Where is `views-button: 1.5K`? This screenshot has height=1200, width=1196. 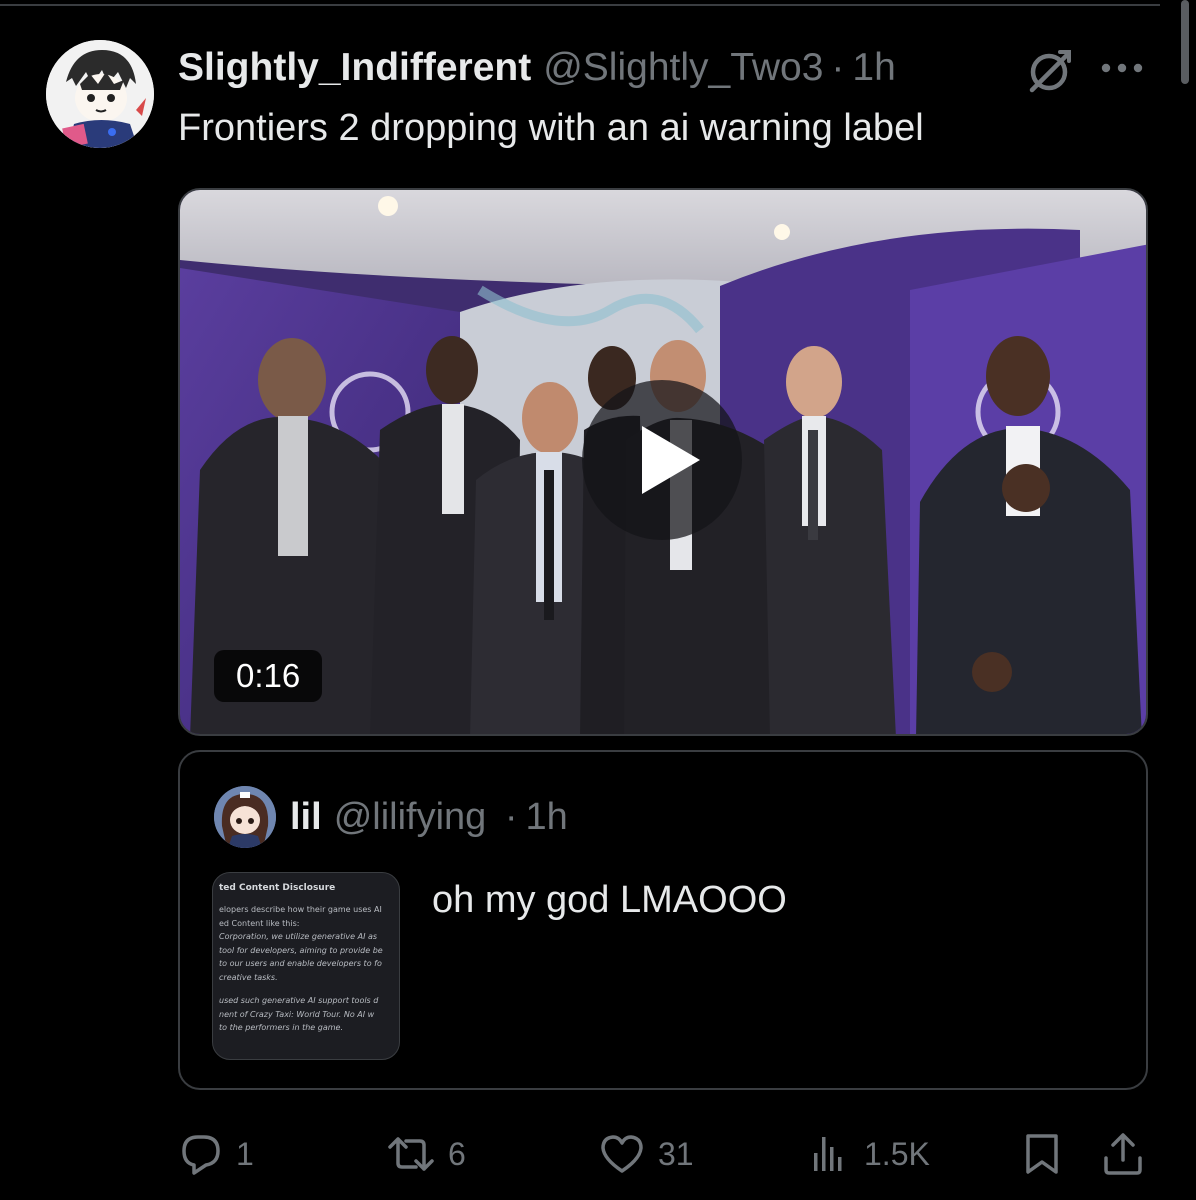 views-button: 1.5K is located at coordinates (869, 1154).